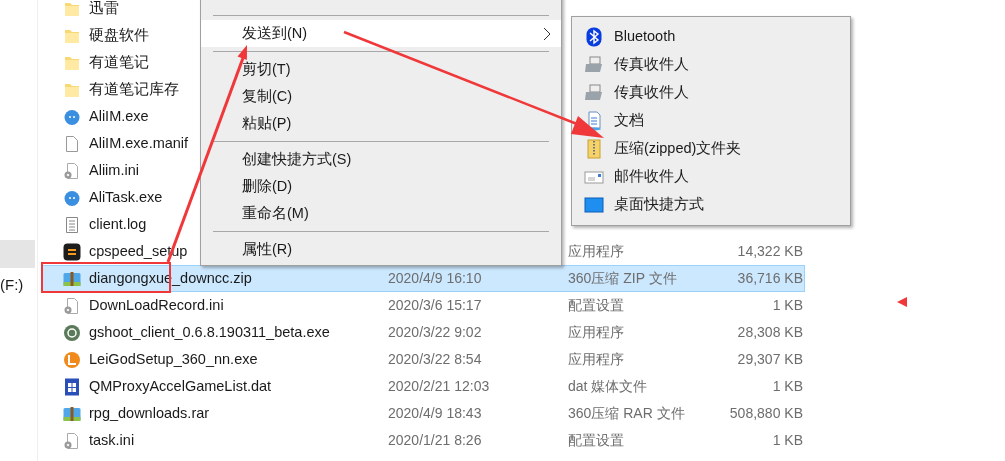 The image size is (1005, 461). I want to click on file-date: 2020/2/21 12:03, so click(439, 386).